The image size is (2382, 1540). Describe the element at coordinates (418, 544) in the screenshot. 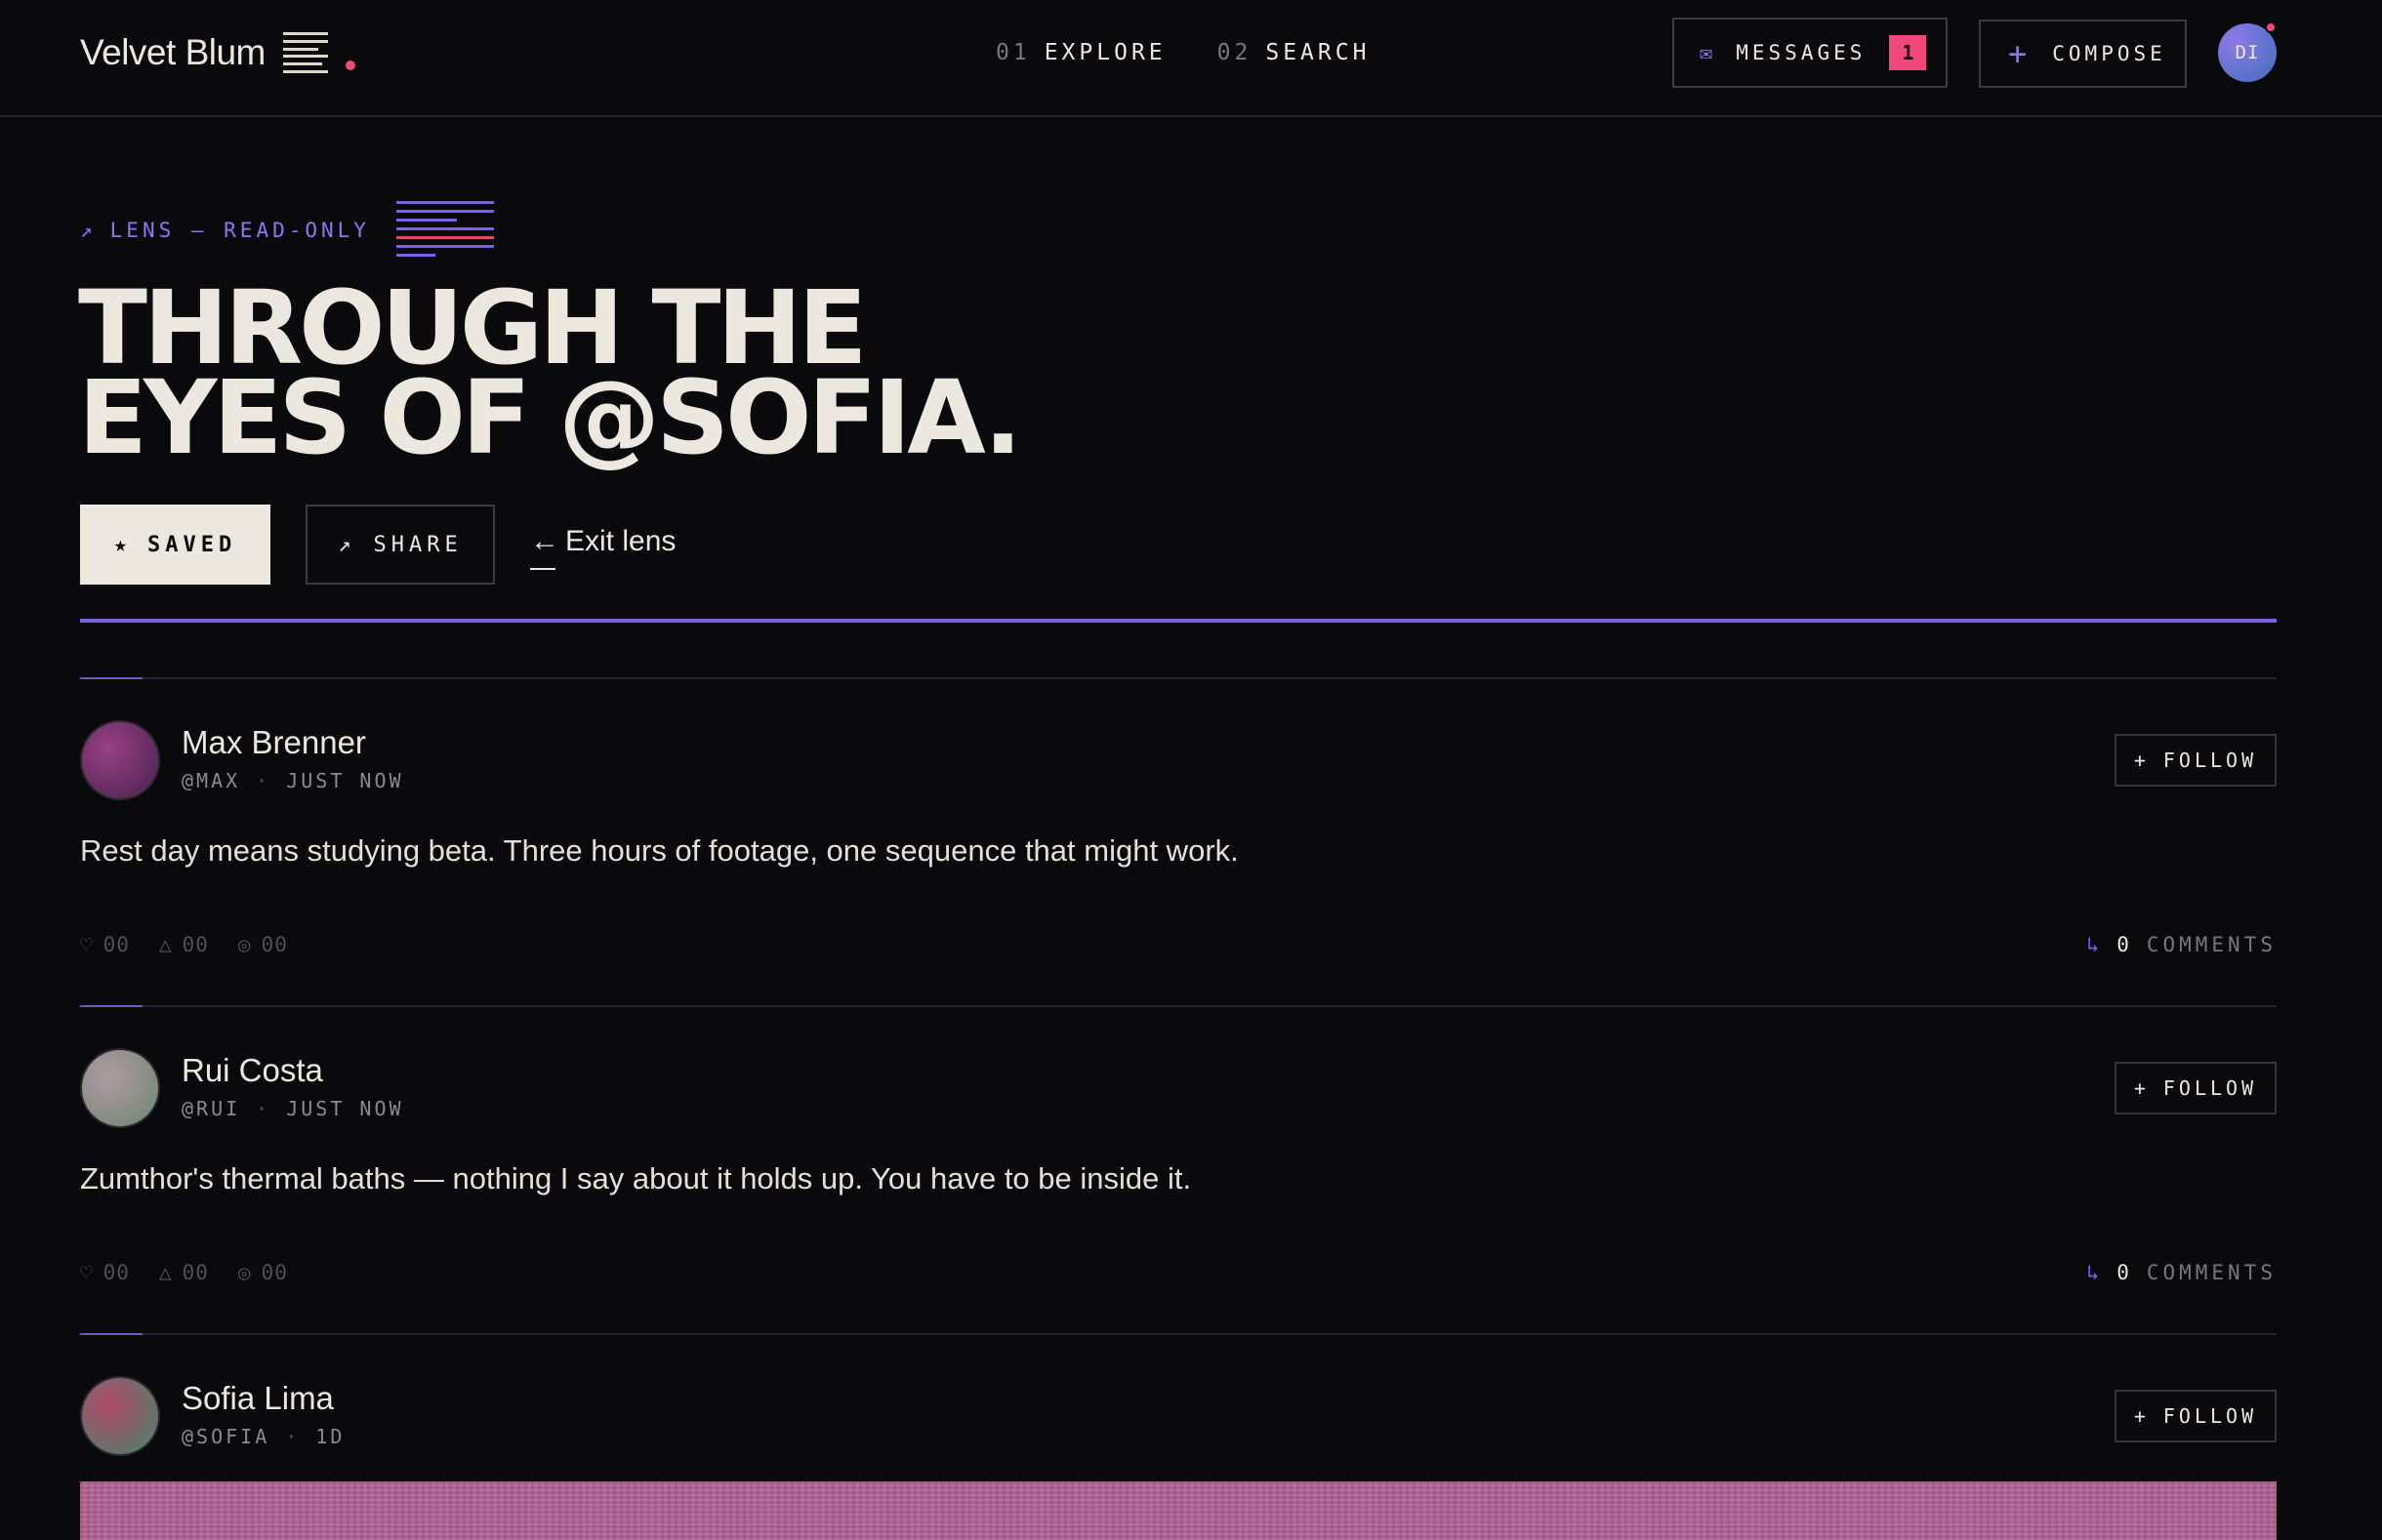

I see `share-label: SHARE` at that location.